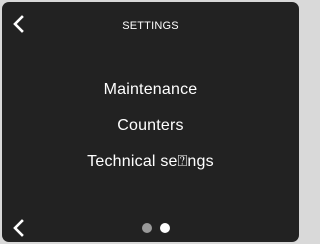 The height and width of the screenshot is (244, 320). What do you see at coordinates (157, 228) in the screenshot?
I see `page-indicator` at bounding box center [157, 228].